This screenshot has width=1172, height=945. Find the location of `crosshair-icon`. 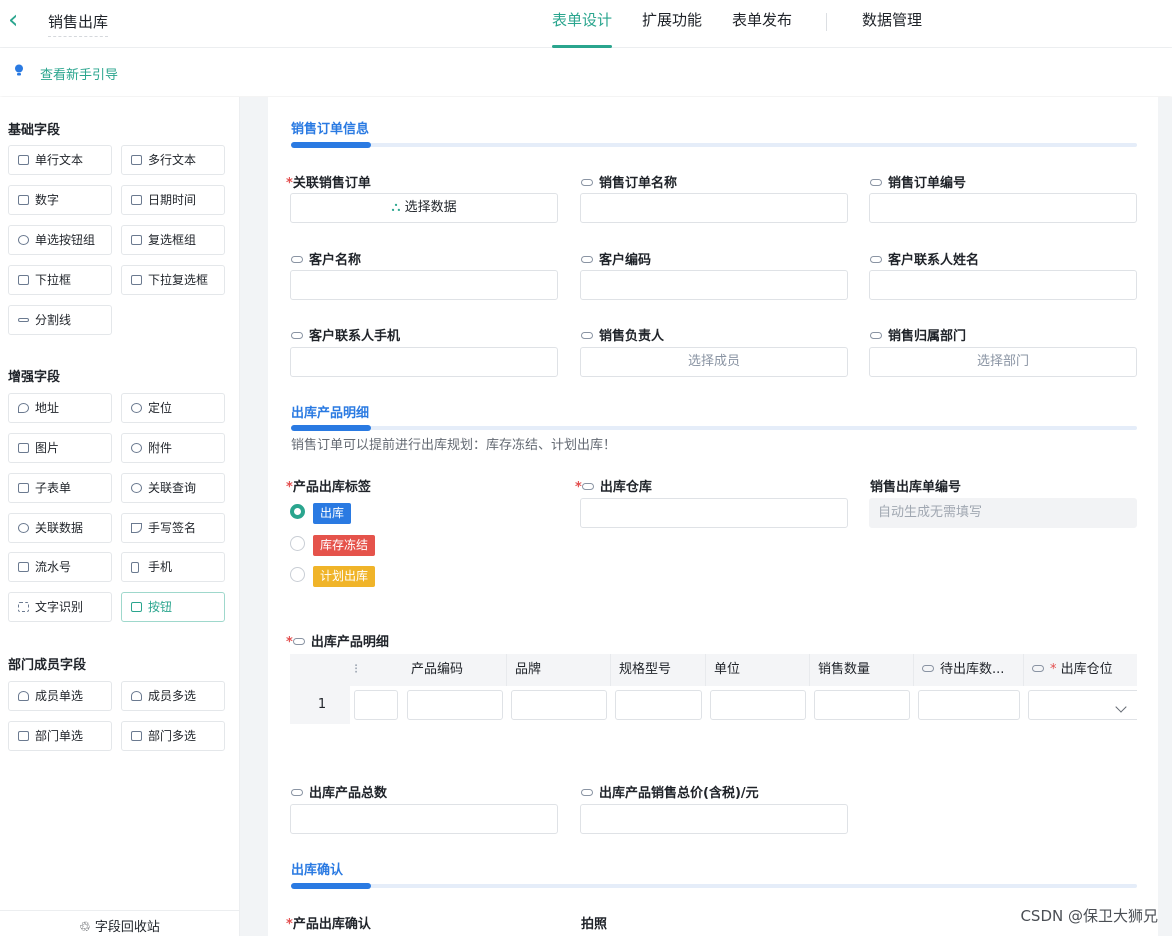

crosshair-icon is located at coordinates (136, 408).